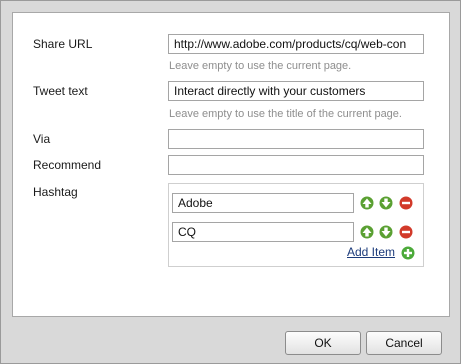 The width and height of the screenshot is (461, 364). Describe the element at coordinates (371, 252) in the screenshot. I see `add-item-link: Add Item` at that location.